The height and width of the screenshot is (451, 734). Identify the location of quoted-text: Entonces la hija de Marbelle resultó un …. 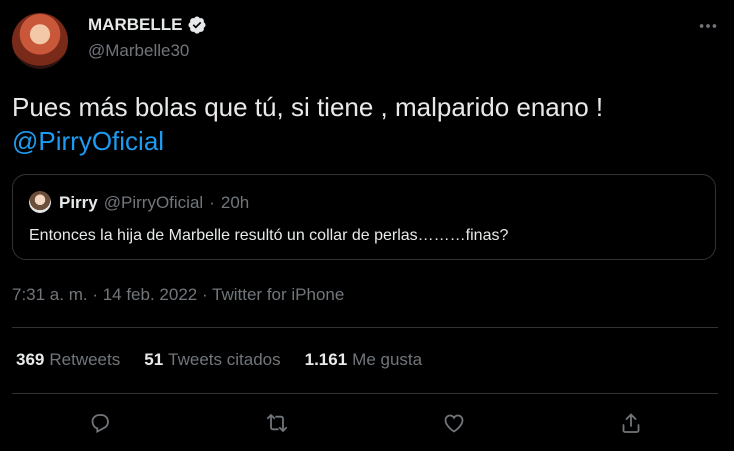
(269, 235).